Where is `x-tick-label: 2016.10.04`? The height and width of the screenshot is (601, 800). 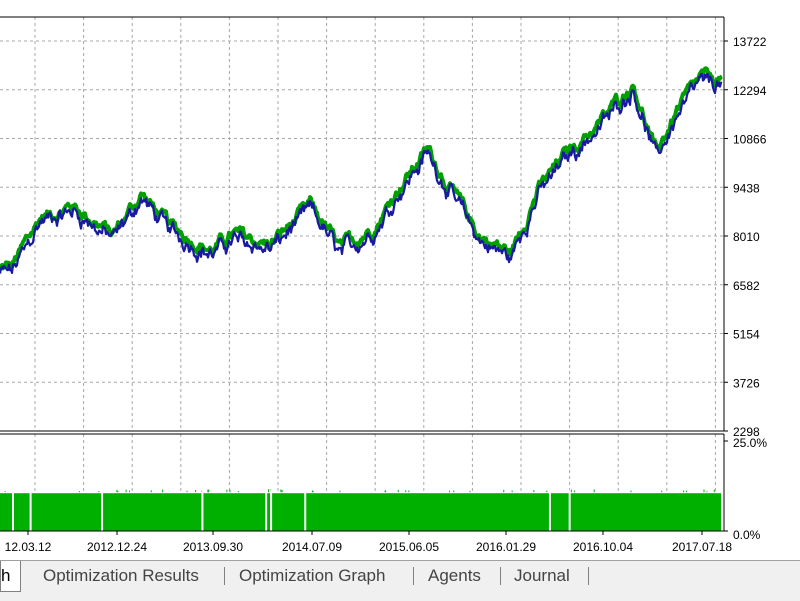 x-tick-label: 2016.10.04 is located at coordinates (603, 547).